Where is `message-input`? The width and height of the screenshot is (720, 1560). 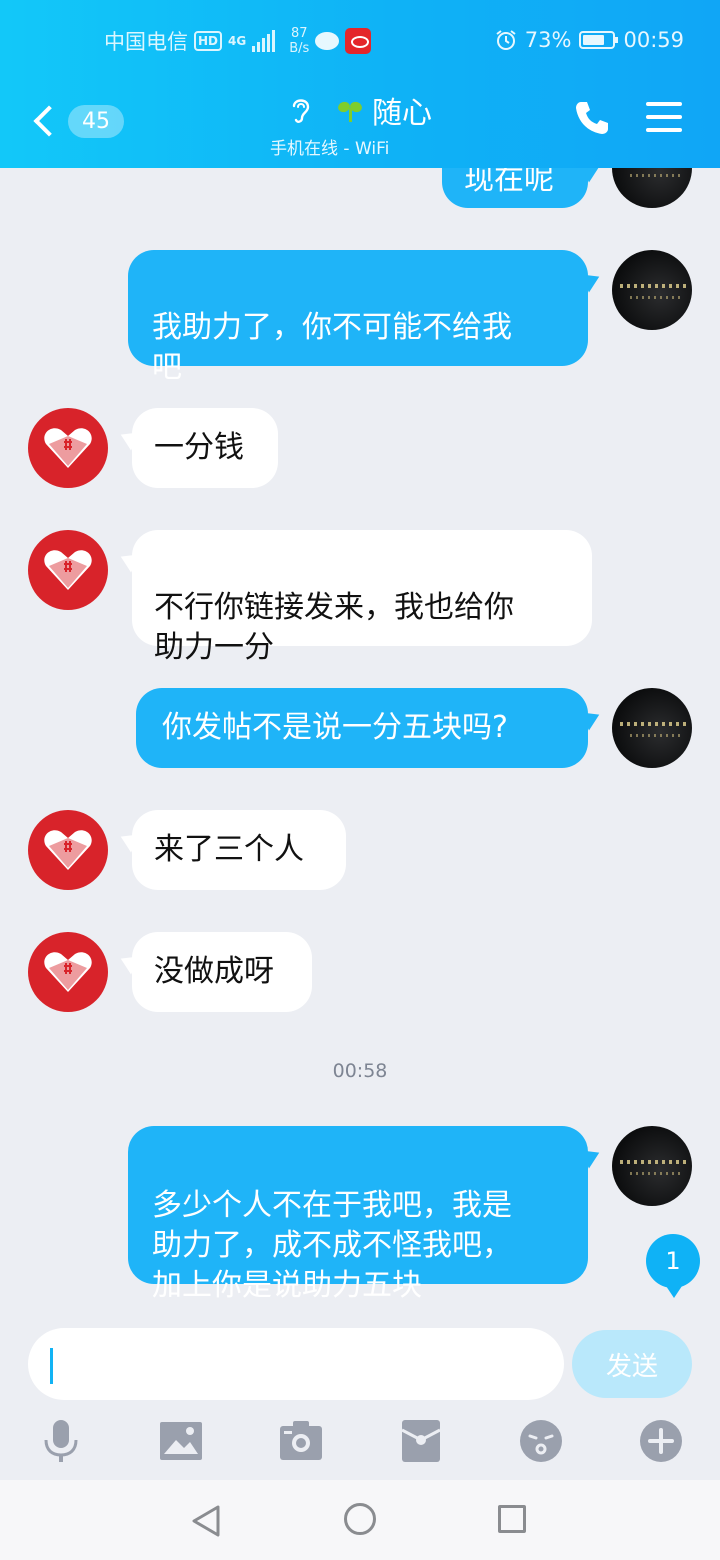
message-input is located at coordinates (296, 1364).